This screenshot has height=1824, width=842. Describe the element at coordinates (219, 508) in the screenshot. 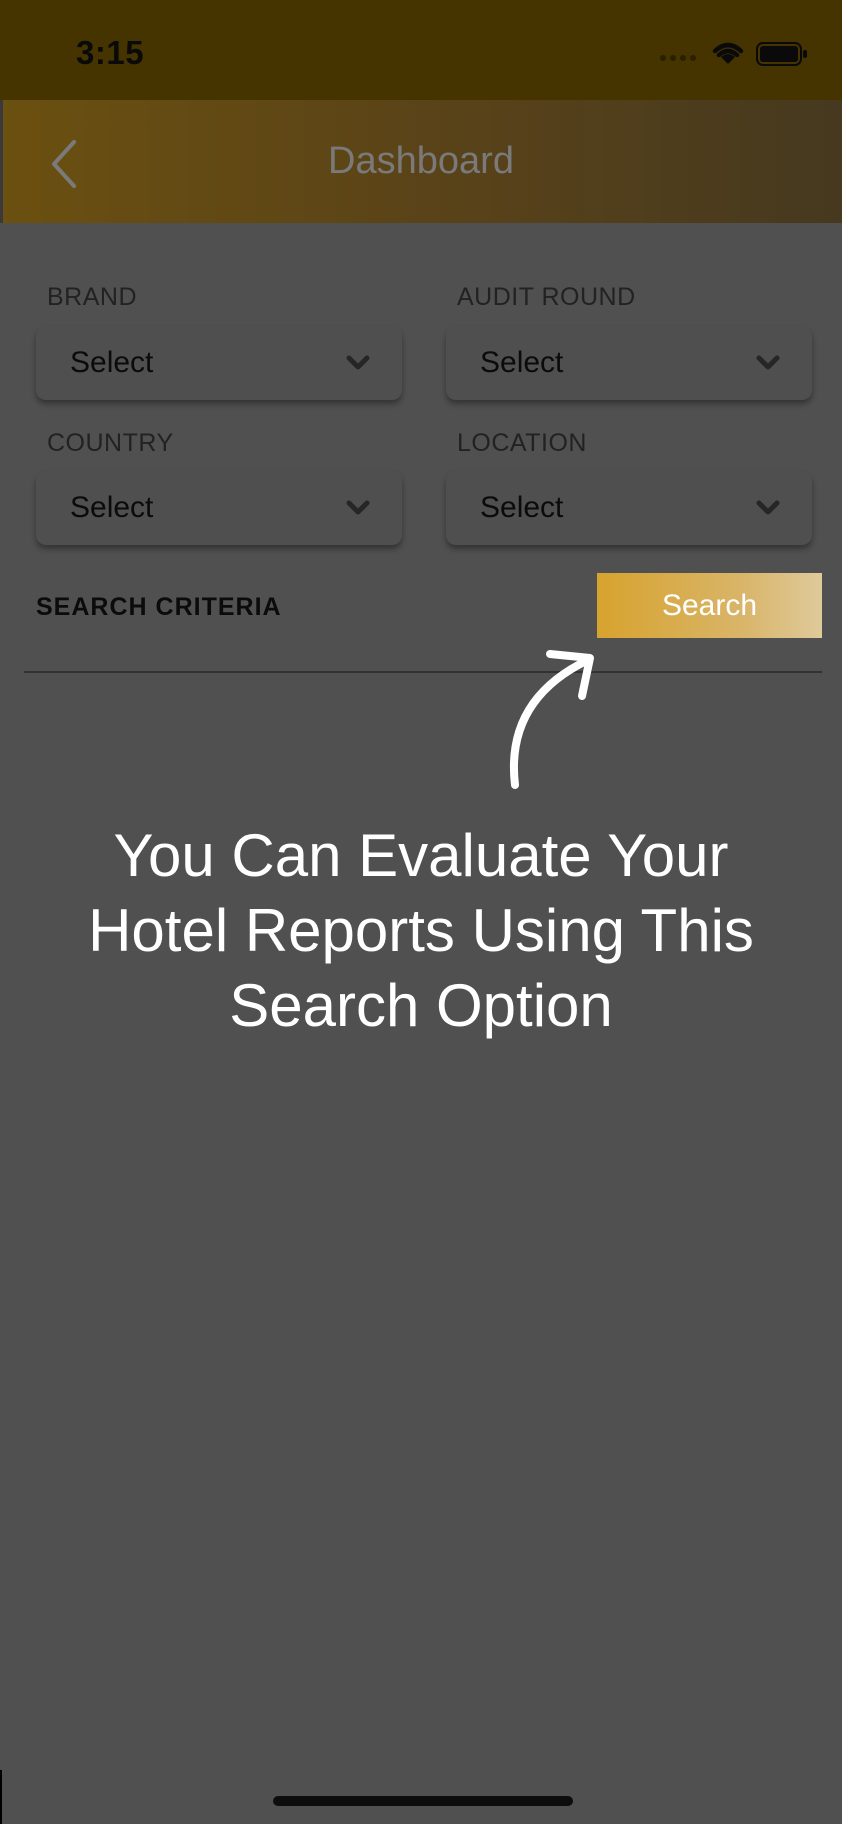

I see `country-select: Select` at that location.